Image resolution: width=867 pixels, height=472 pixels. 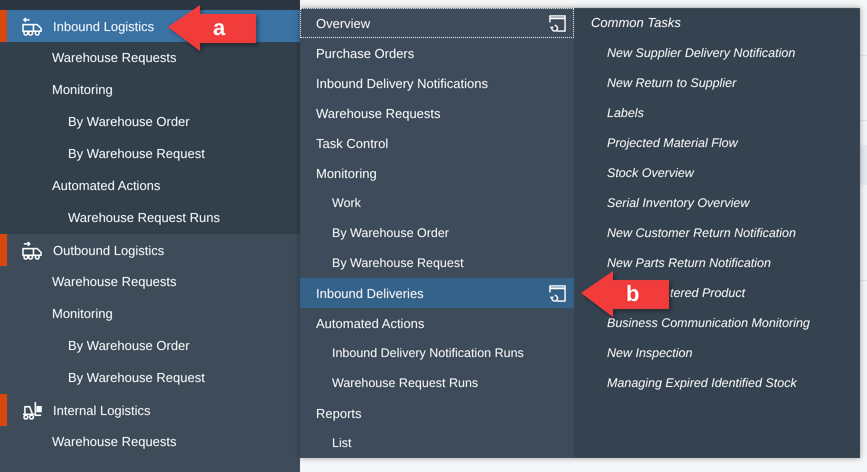 What do you see at coordinates (437, 113) in the screenshot?
I see `menu-item: Warehouse Requests` at bounding box center [437, 113].